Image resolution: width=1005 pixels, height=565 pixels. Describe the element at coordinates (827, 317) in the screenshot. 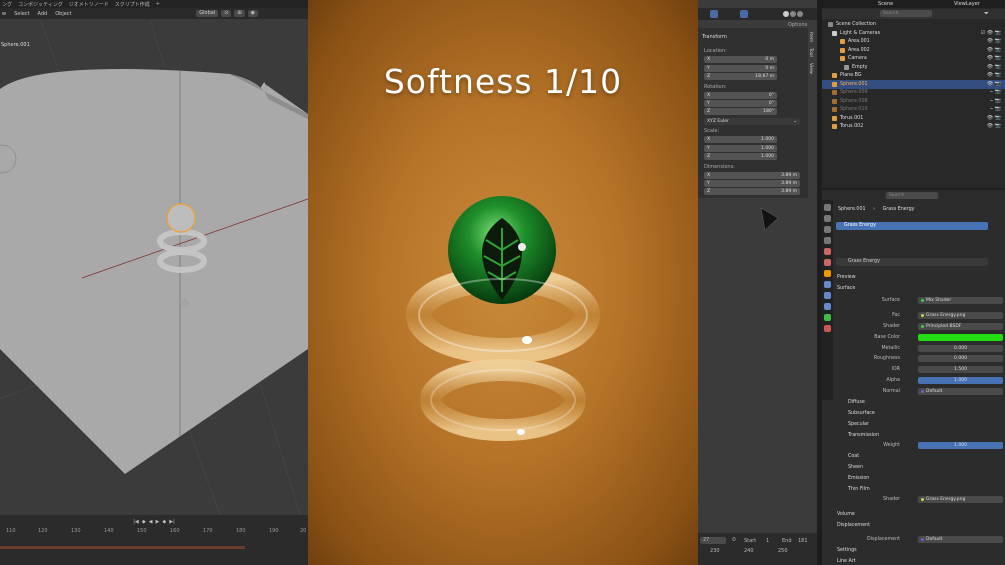

I see `data-tab-icon` at that location.